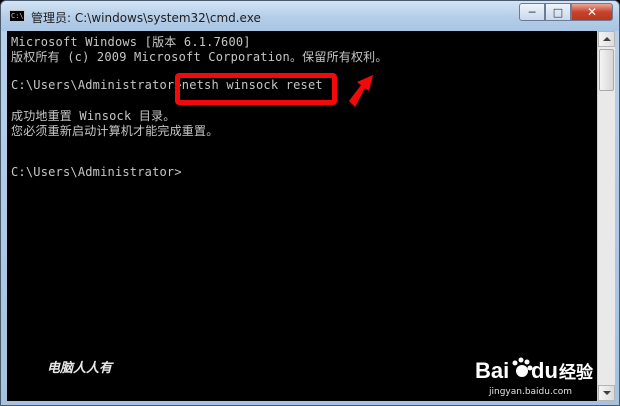 The image size is (620, 406). What do you see at coordinates (96, 172) in the screenshot?
I see `console-prompt-line: C:\Users\Administrator>` at bounding box center [96, 172].